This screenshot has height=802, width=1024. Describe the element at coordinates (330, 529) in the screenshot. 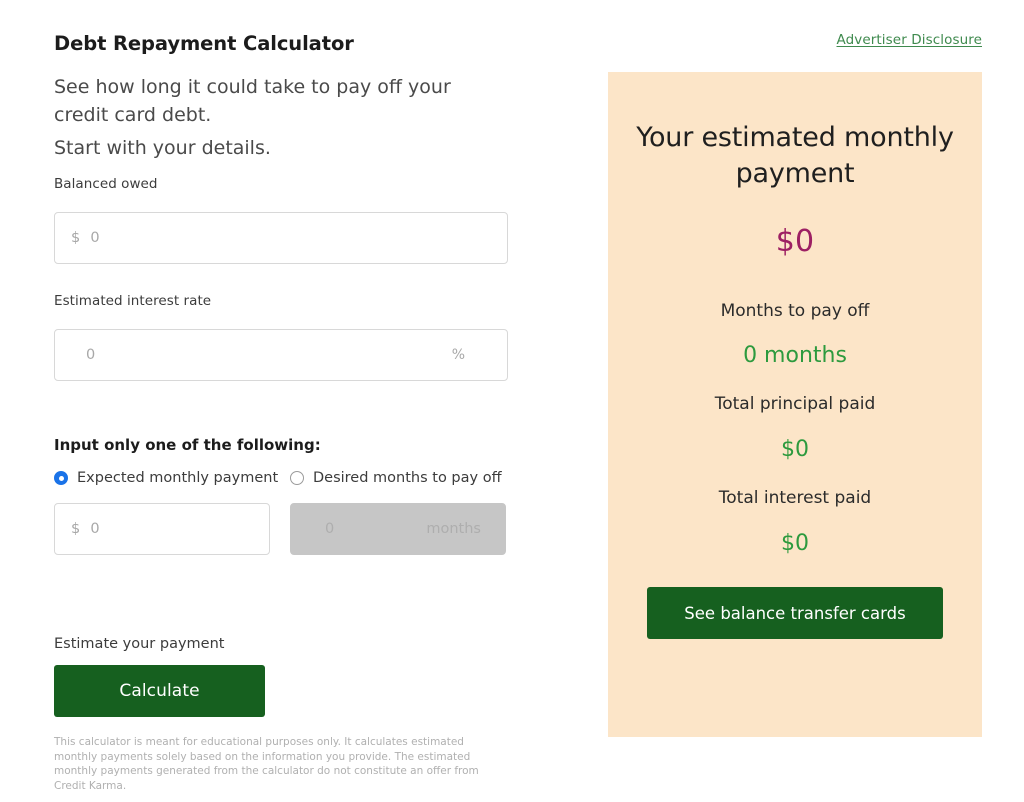

I see `months-to-pay-off-placeholder-text: 0` at that location.